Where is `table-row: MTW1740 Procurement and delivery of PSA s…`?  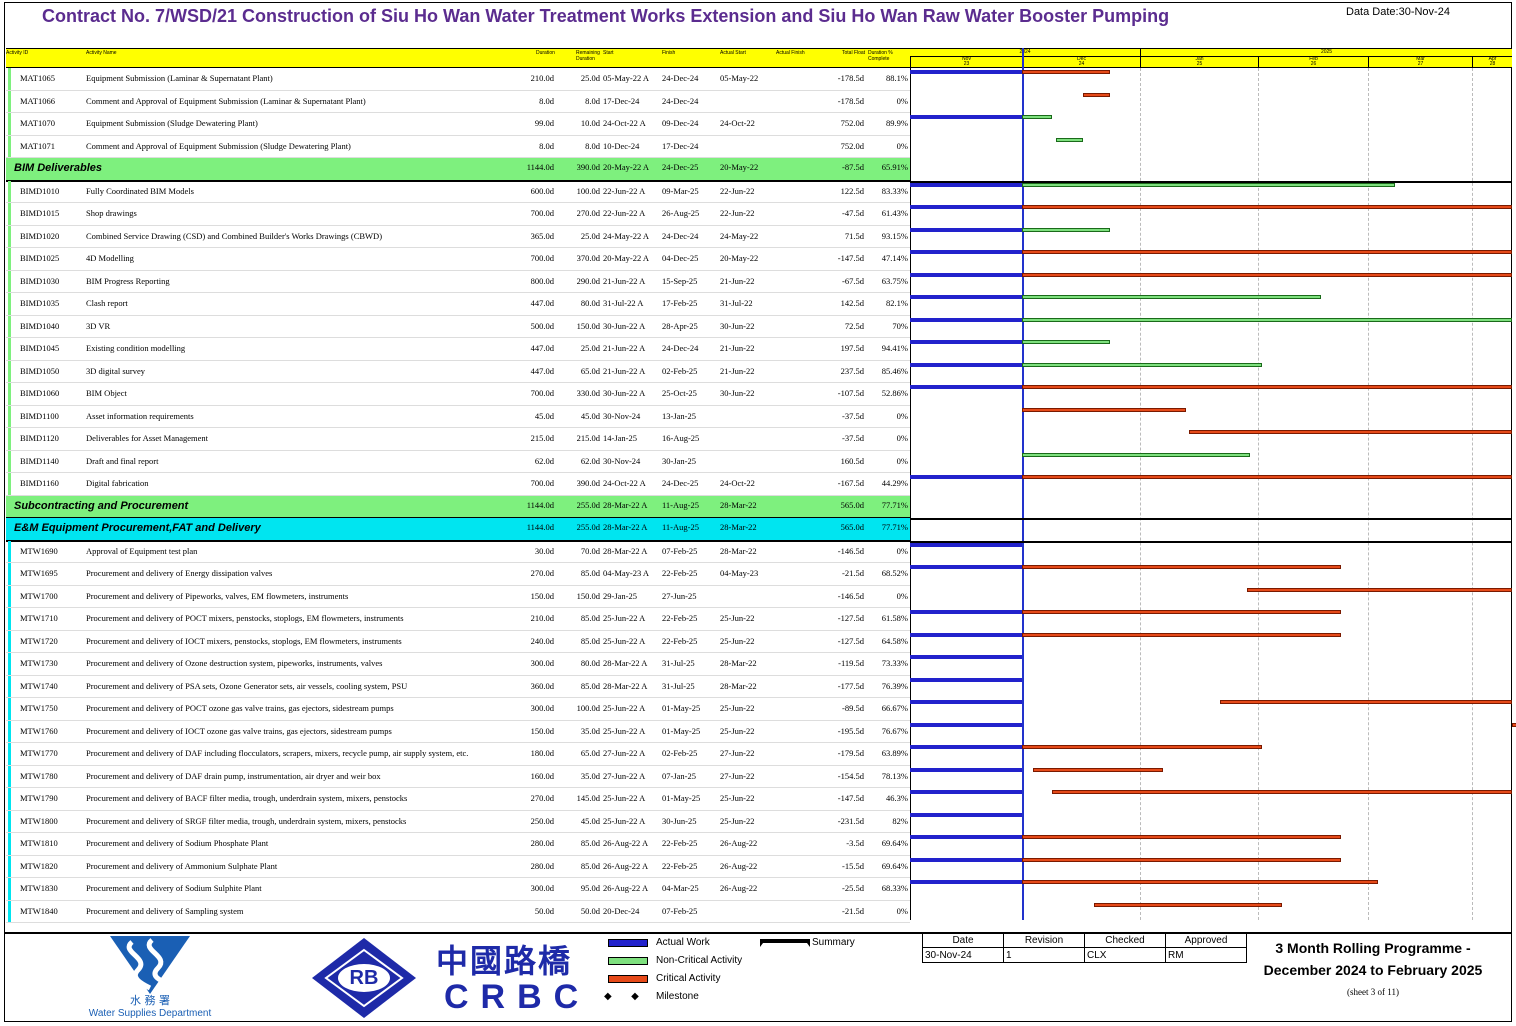
table-row: MTW1740 Procurement and delivery of PSA s… is located at coordinates (458, 686).